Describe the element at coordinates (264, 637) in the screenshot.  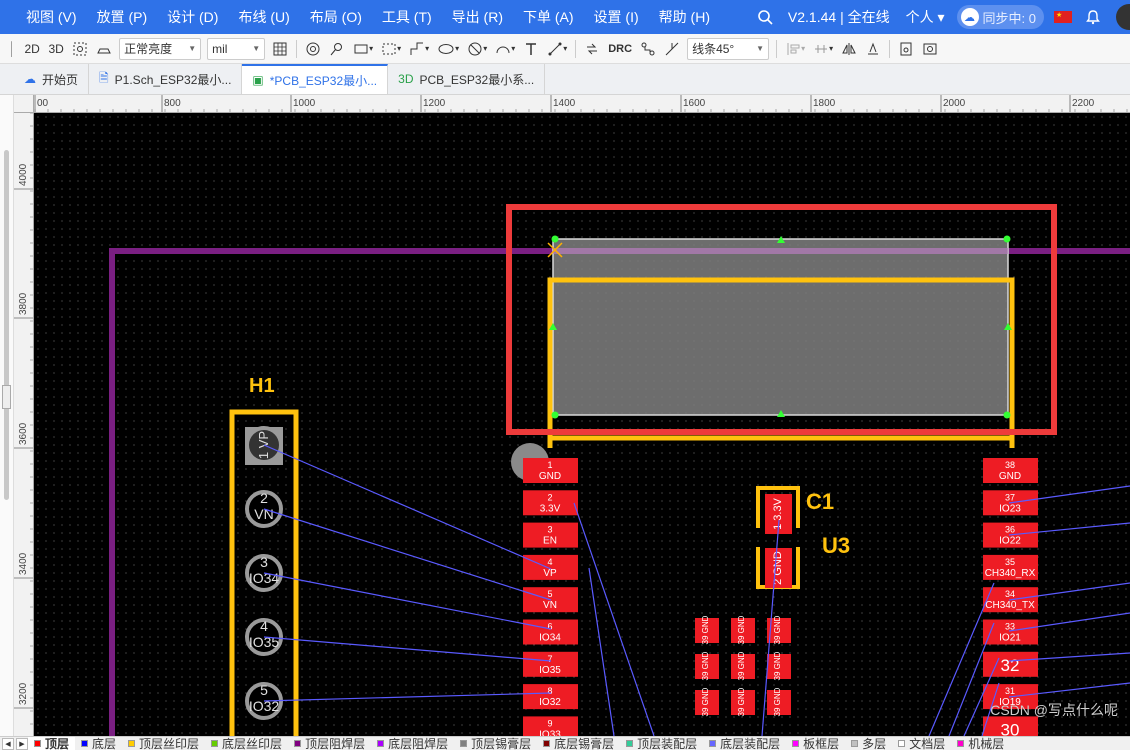
I see `h1-pin: 4IO35` at that location.